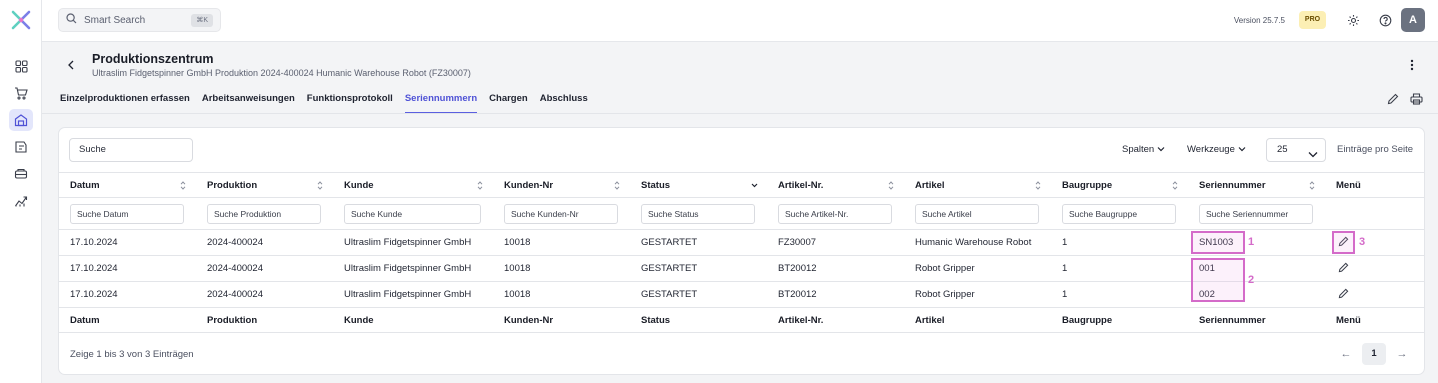 The height and width of the screenshot is (383, 1438). I want to click on print-icon, so click(1416, 99).